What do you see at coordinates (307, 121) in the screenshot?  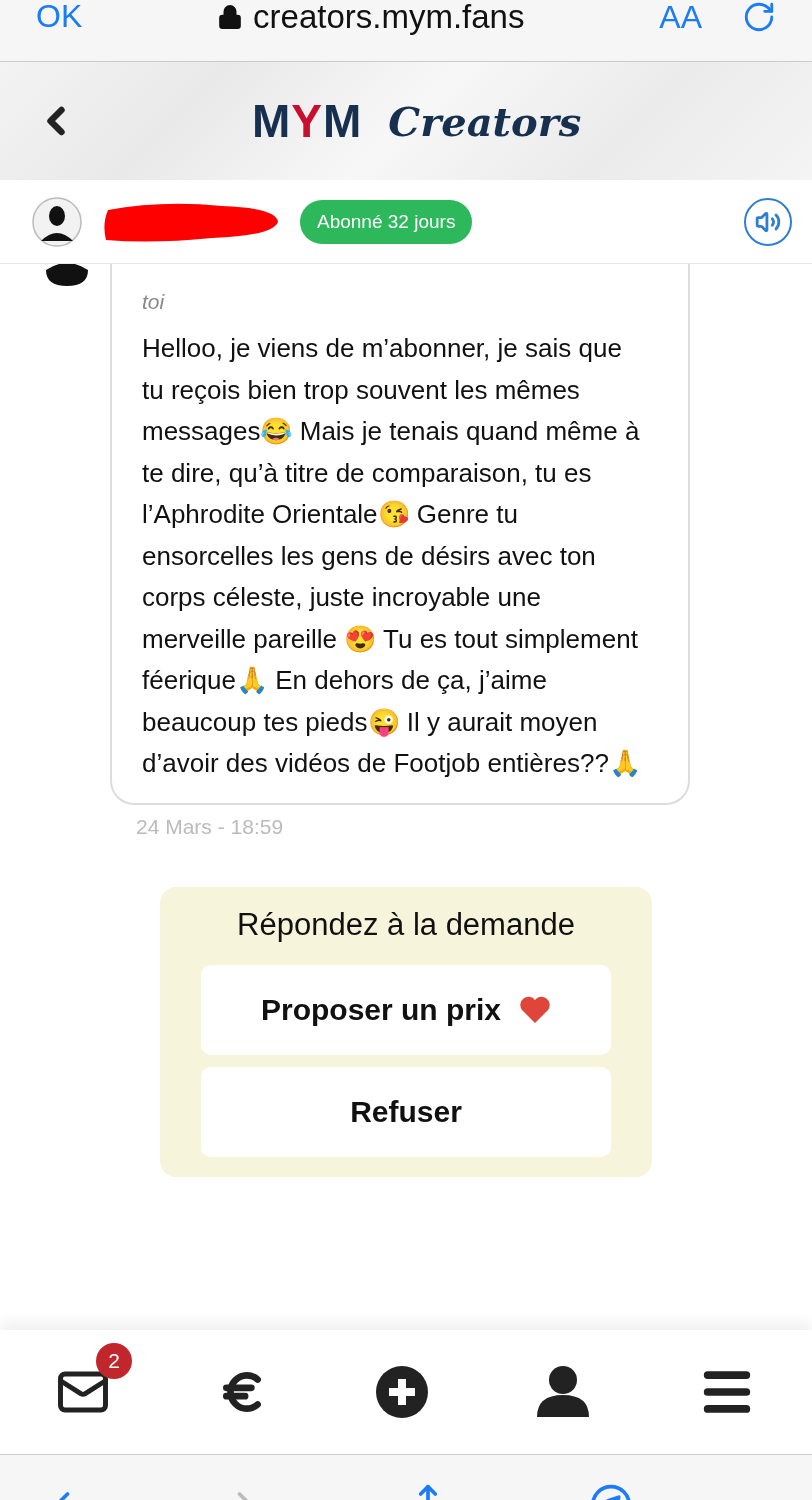 I see `logo: MYM` at bounding box center [307, 121].